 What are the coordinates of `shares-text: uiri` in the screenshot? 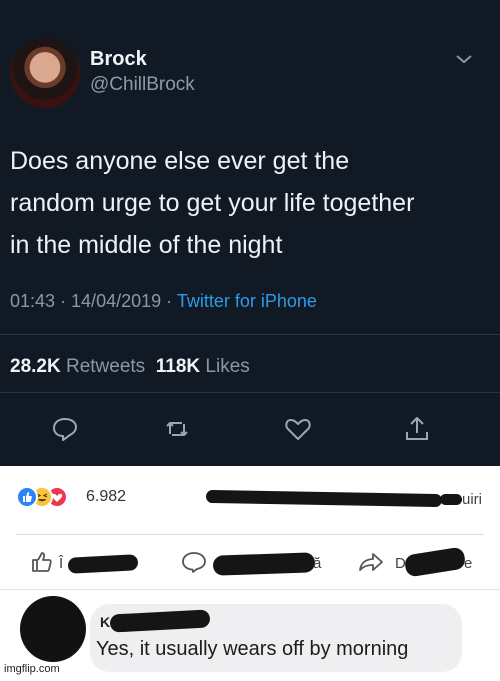 It's located at (472, 499).